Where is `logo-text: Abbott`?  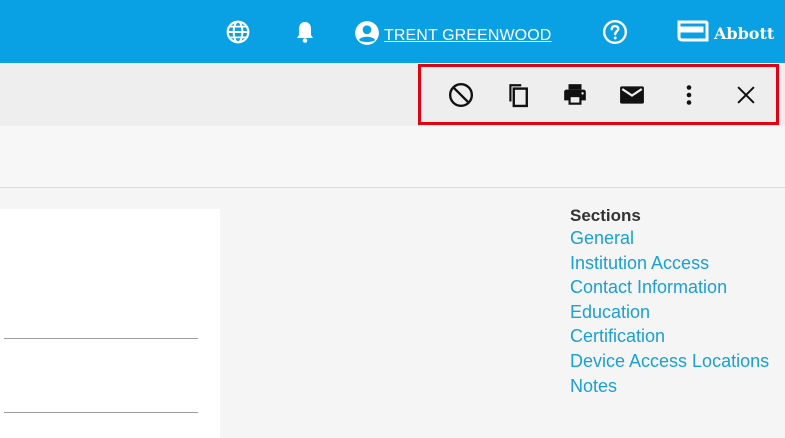 logo-text: Abbott is located at coordinates (744, 33).